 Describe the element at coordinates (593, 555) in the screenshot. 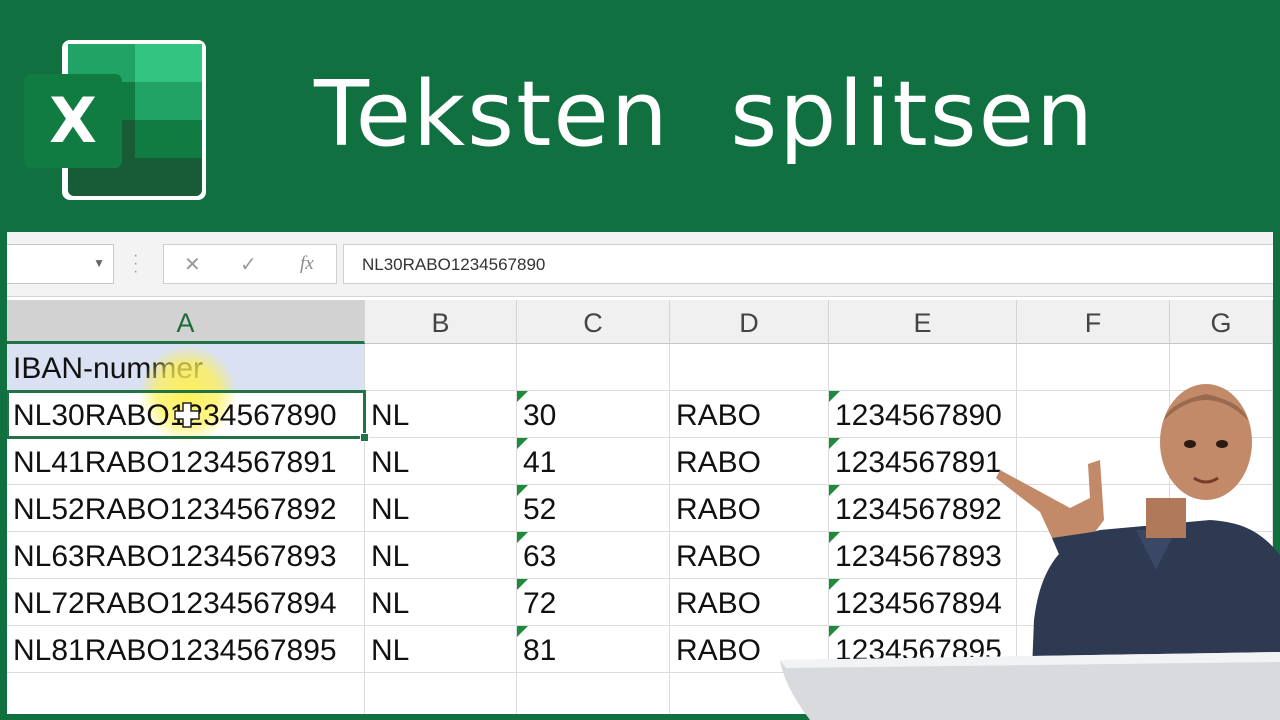

I see `cell-c5: 63` at that location.